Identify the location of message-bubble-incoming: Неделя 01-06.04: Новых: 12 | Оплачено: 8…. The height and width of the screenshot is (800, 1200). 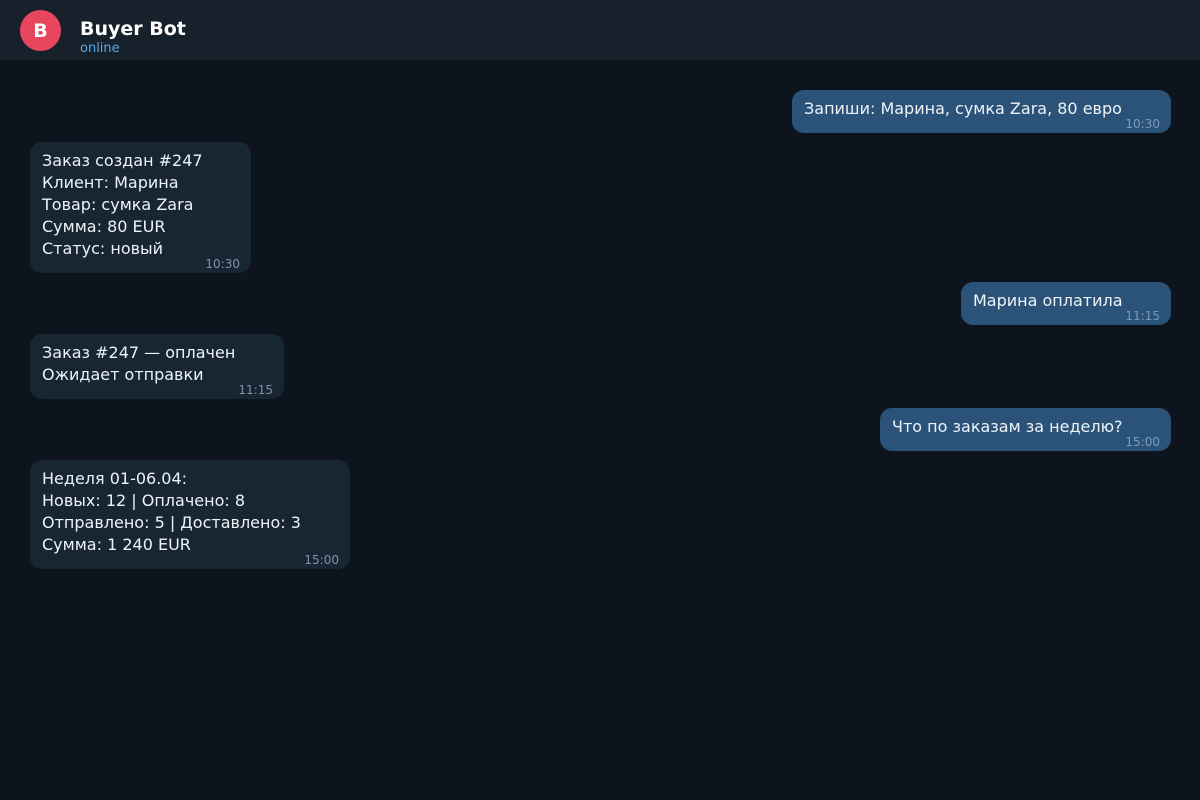
(190, 514).